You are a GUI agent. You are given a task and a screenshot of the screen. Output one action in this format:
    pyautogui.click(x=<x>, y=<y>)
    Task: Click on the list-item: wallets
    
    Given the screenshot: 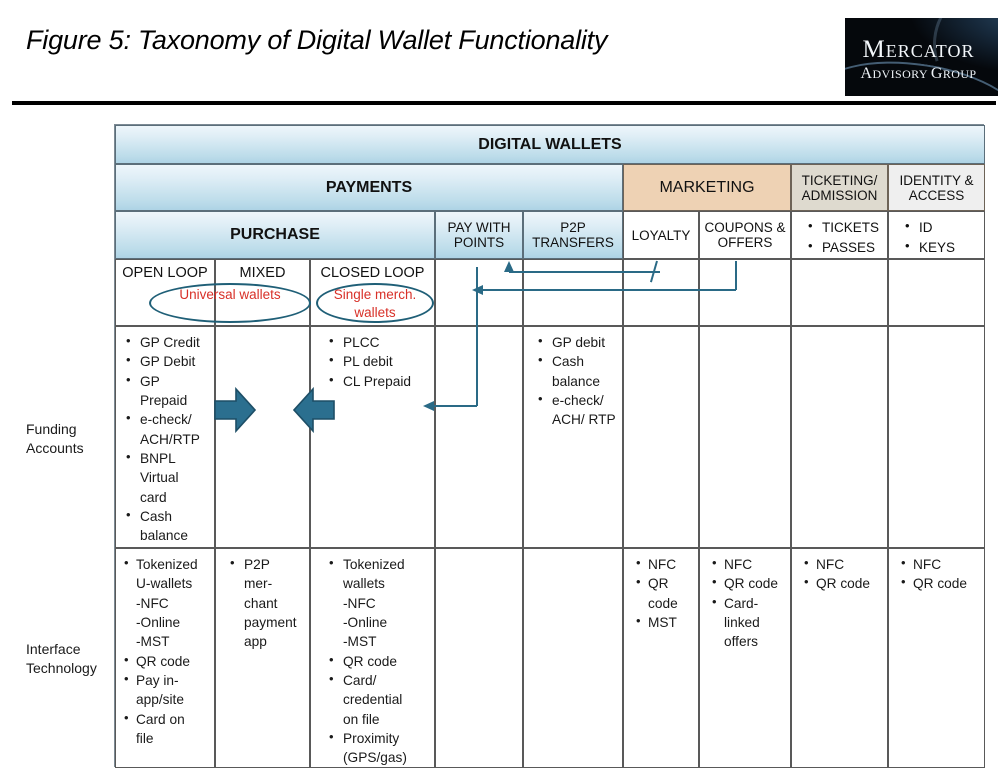 What is the action you would take?
    pyautogui.click(x=364, y=584)
    